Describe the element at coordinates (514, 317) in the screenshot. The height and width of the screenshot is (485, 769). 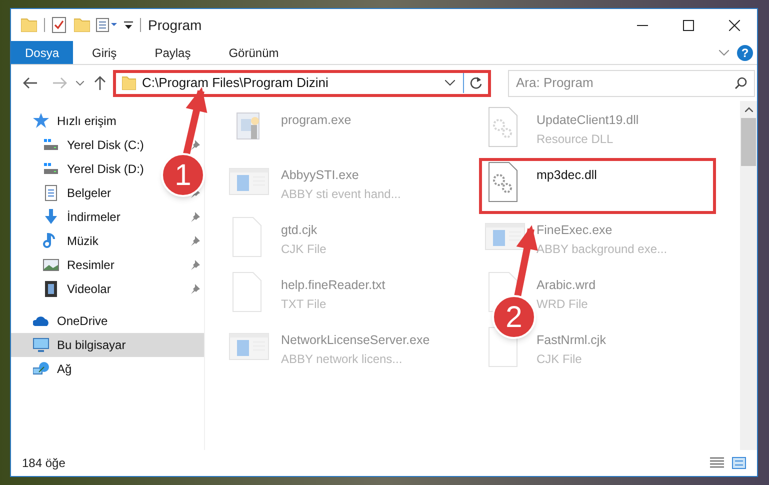
I see `step-number-badge: 2` at that location.